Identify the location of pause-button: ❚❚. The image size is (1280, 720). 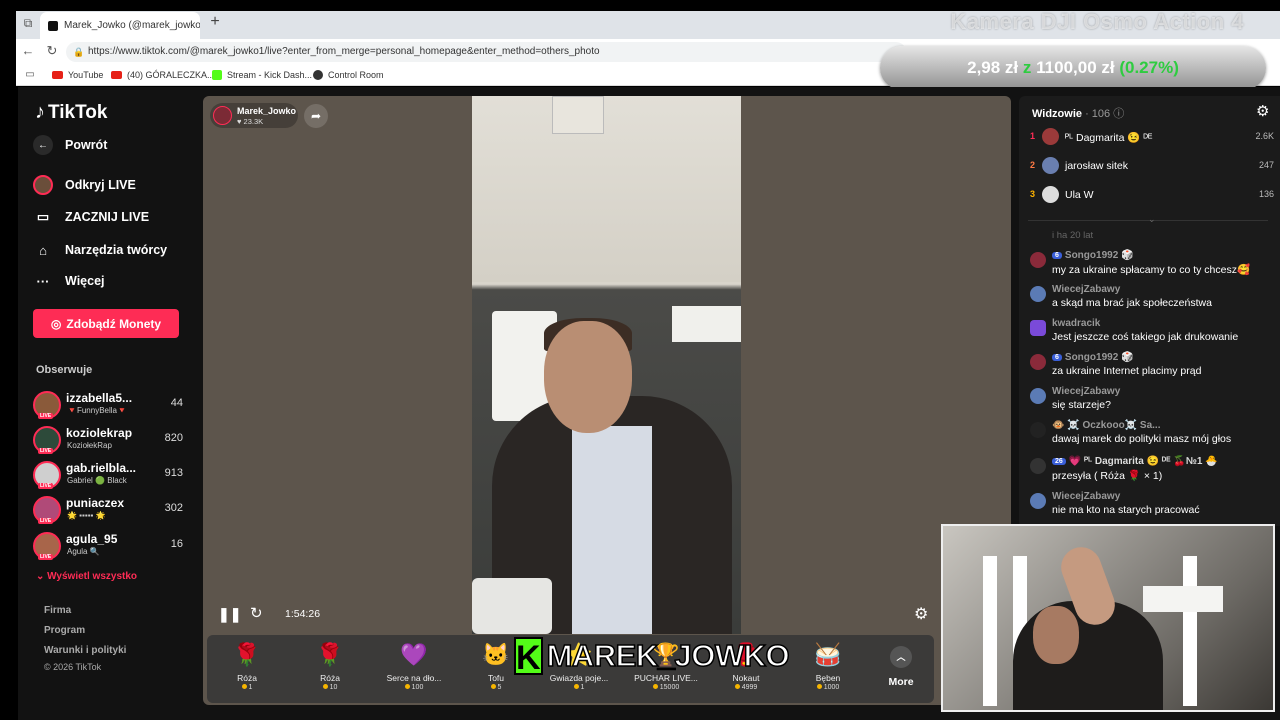
(229, 614).